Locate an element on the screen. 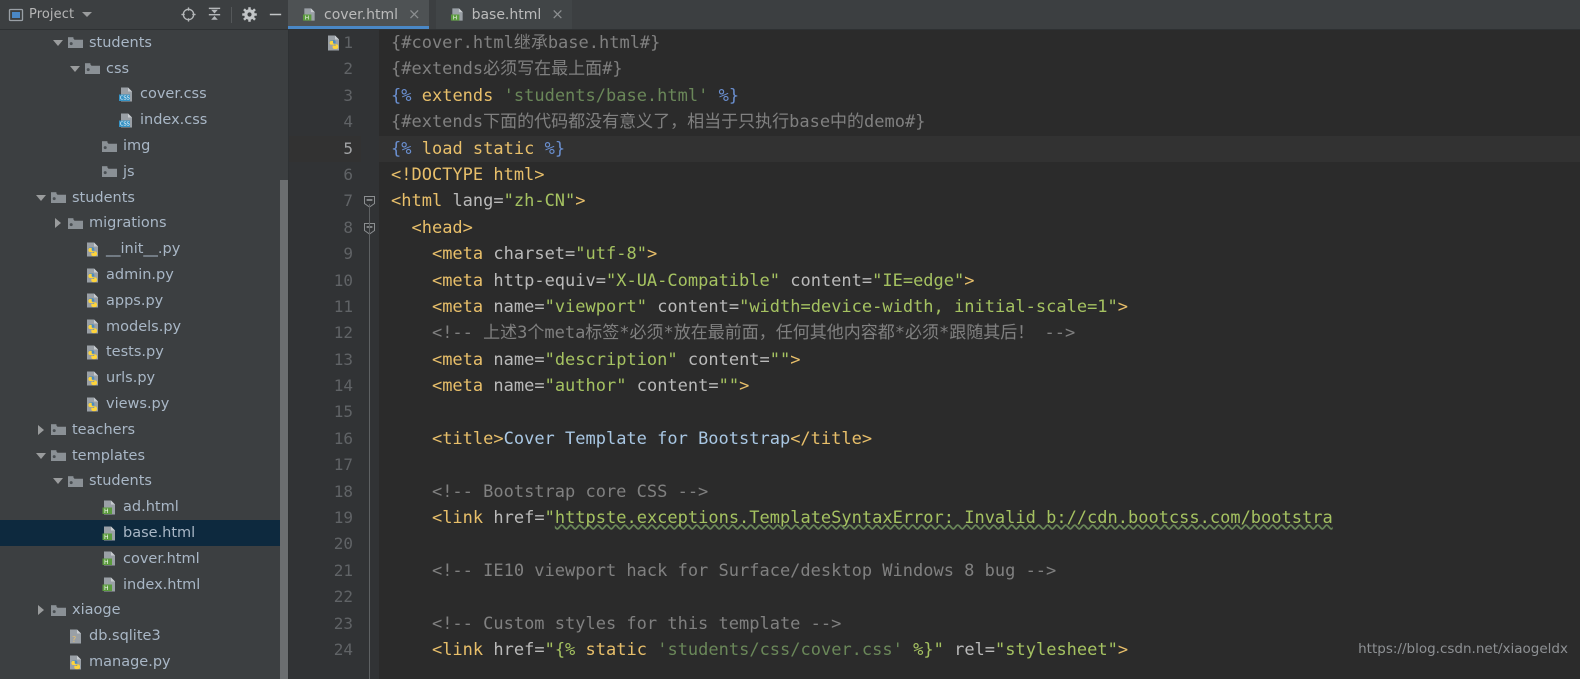  tree-item-cover-css: CSS cover.css is located at coordinates (144, 95).